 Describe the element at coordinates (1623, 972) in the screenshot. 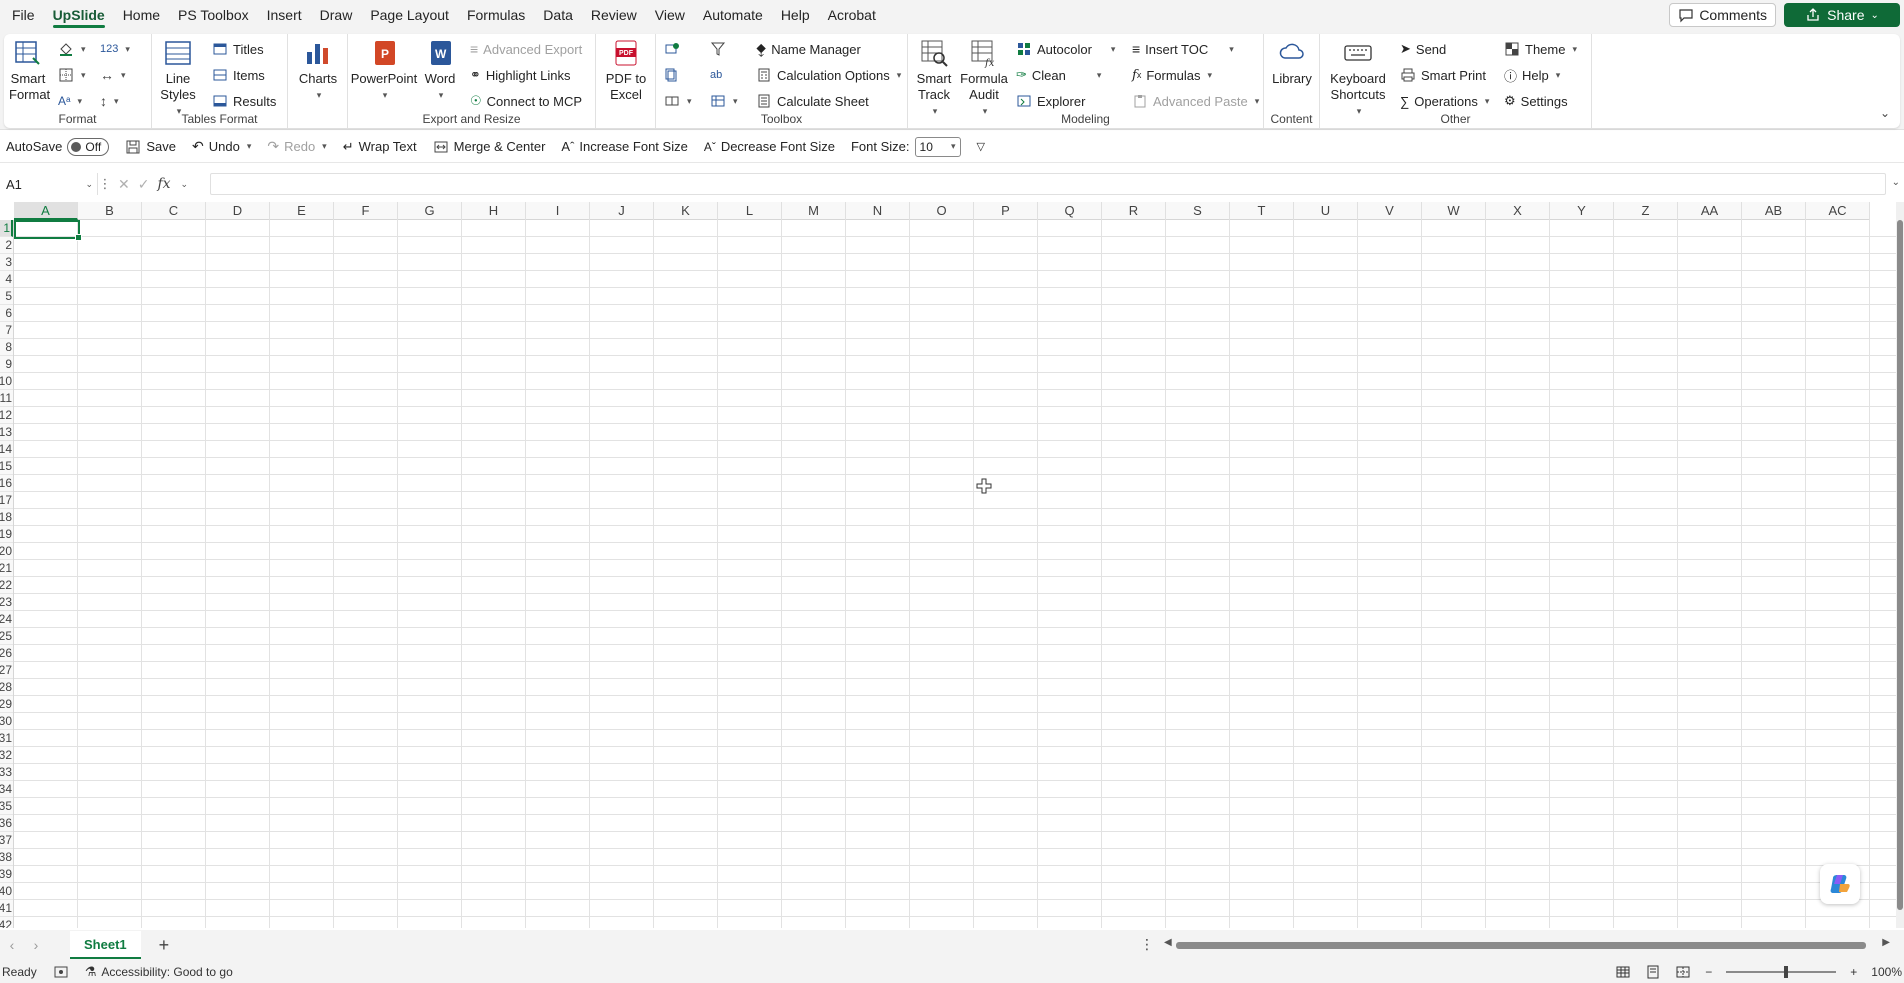

I see `normal-view-icon` at that location.